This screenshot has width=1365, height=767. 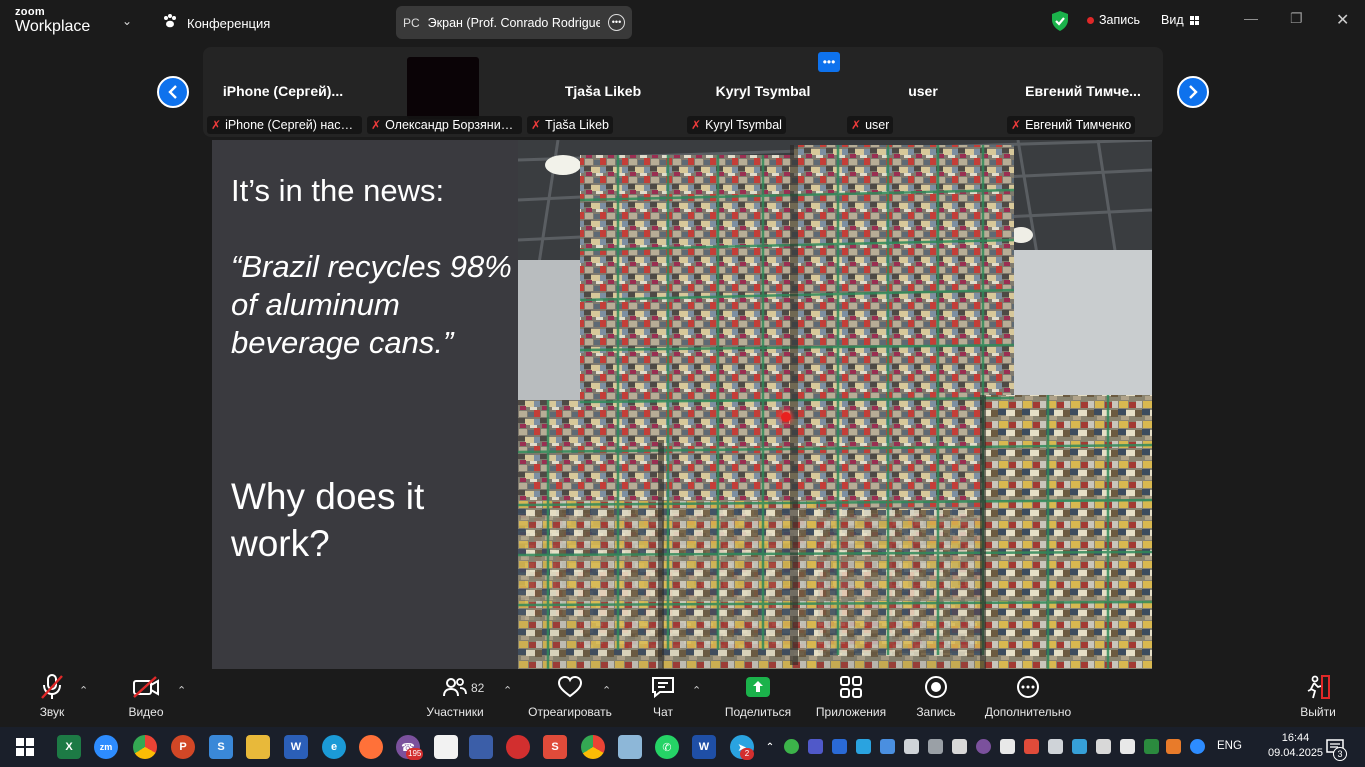 I want to click on participants-icon, so click(x=455, y=687).